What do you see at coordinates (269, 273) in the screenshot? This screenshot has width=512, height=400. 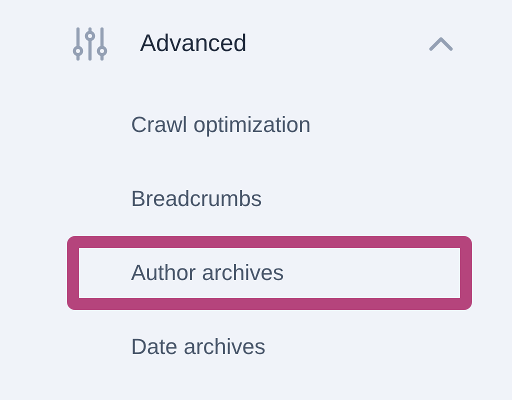 I see `highlighted-menu-item: Author archives` at bounding box center [269, 273].